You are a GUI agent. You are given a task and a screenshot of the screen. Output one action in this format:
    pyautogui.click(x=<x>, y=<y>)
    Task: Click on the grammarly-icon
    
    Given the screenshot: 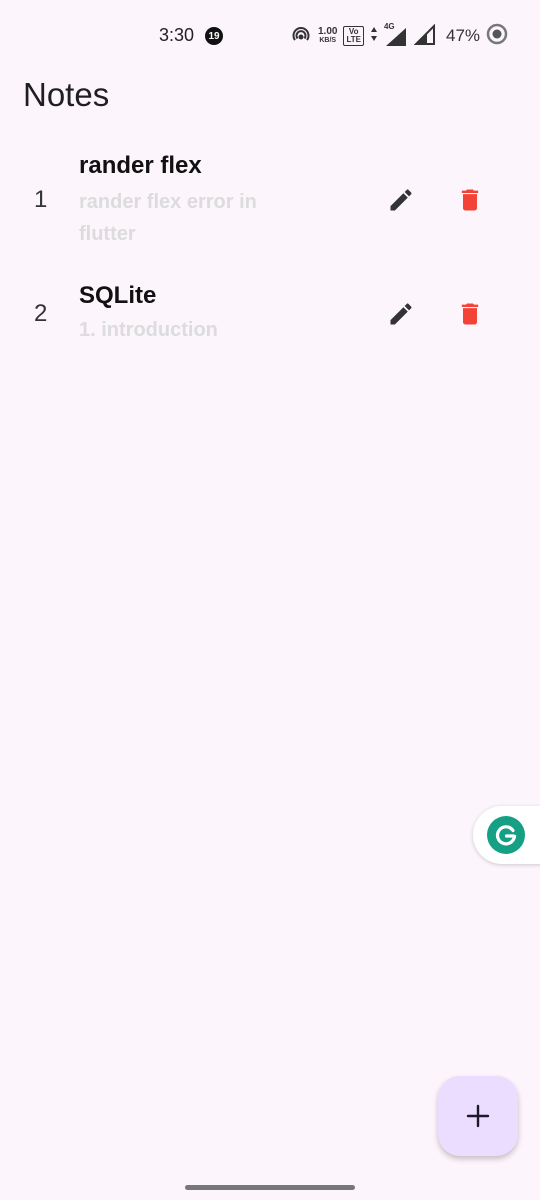 What is the action you would take?
    pyautogui.click(x=506, y=835)
    